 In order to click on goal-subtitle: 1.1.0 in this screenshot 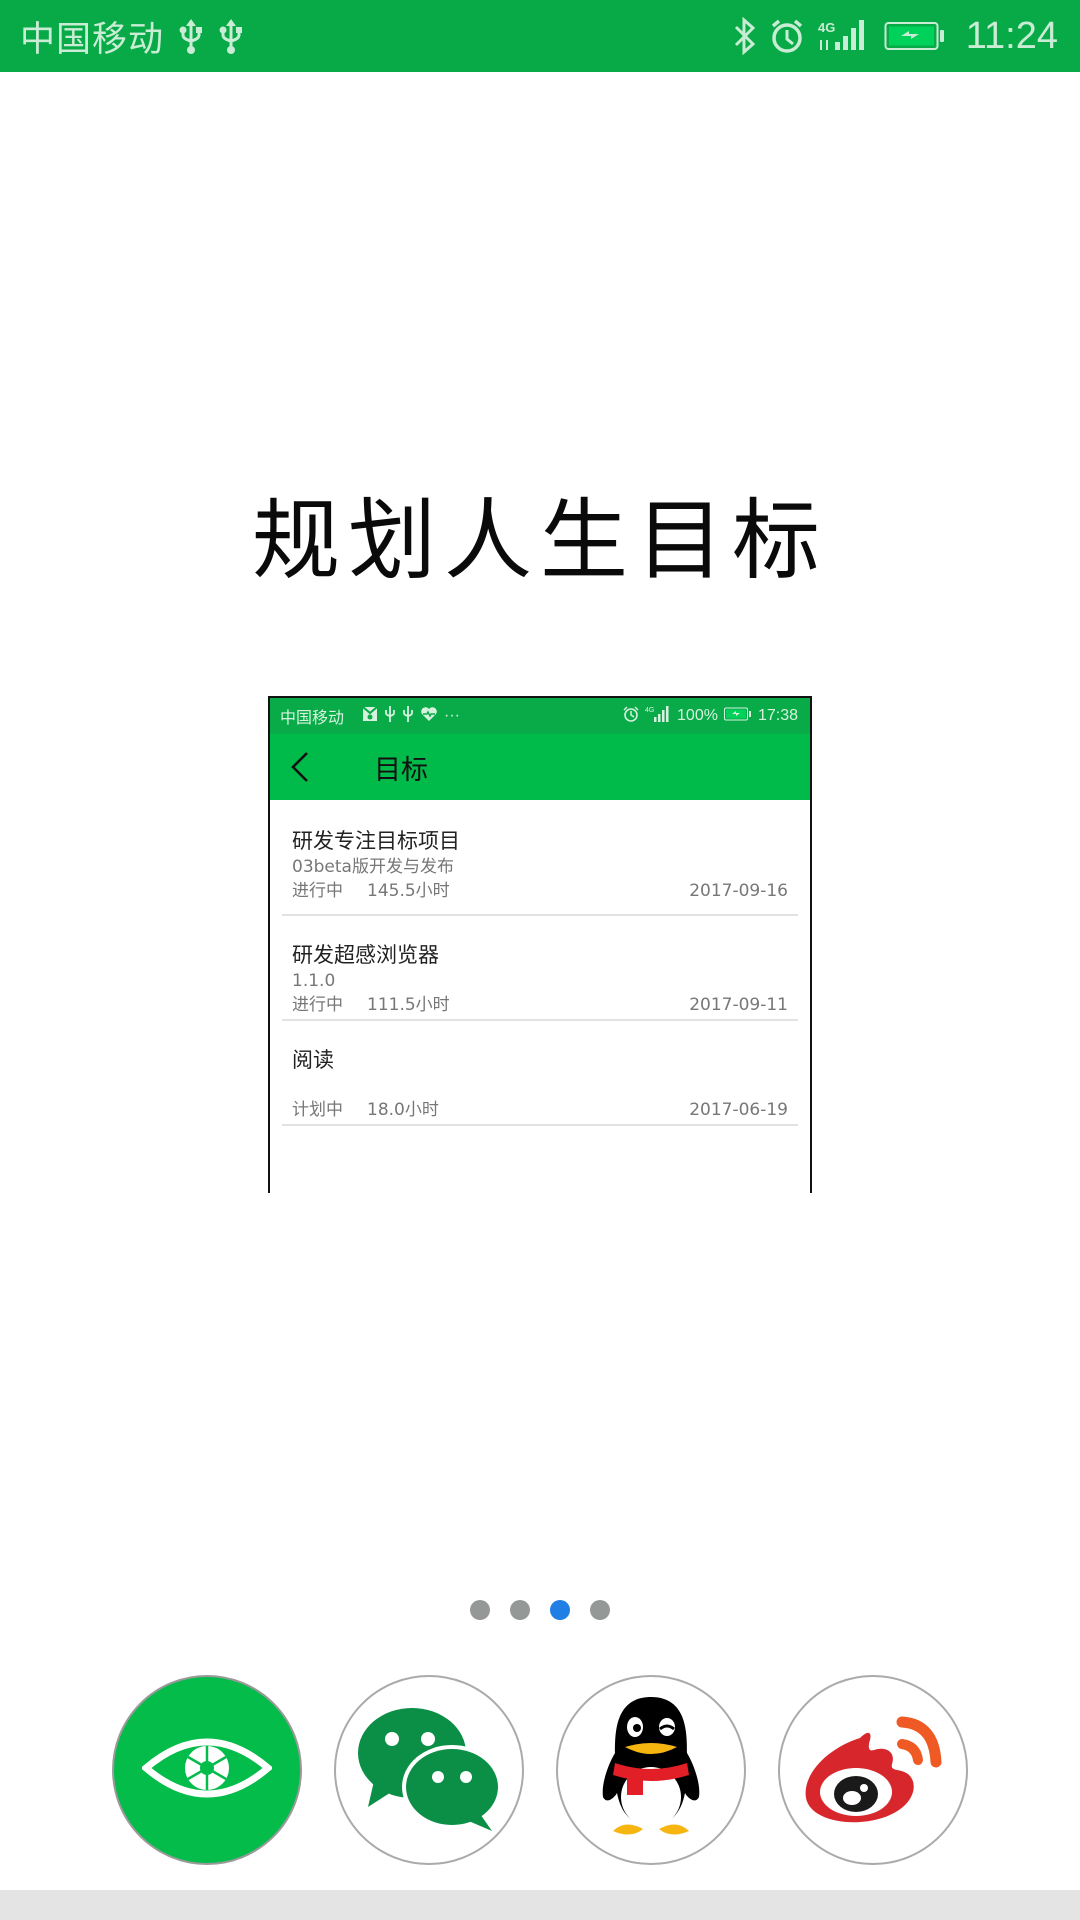, I will do `click(314, 981)`.